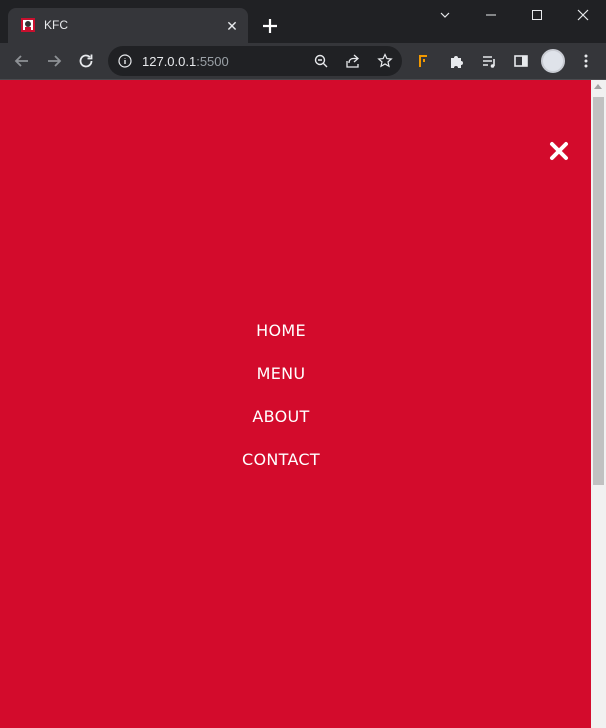  I want to click on extension-icon, so click(425, 61).